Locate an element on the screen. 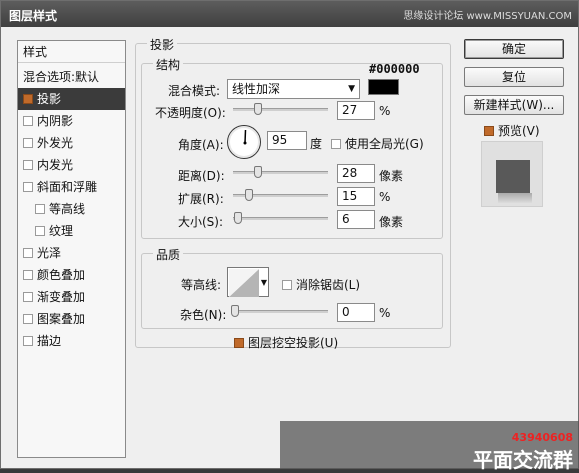  contour-checkbox is located at coordinates (40, 209).